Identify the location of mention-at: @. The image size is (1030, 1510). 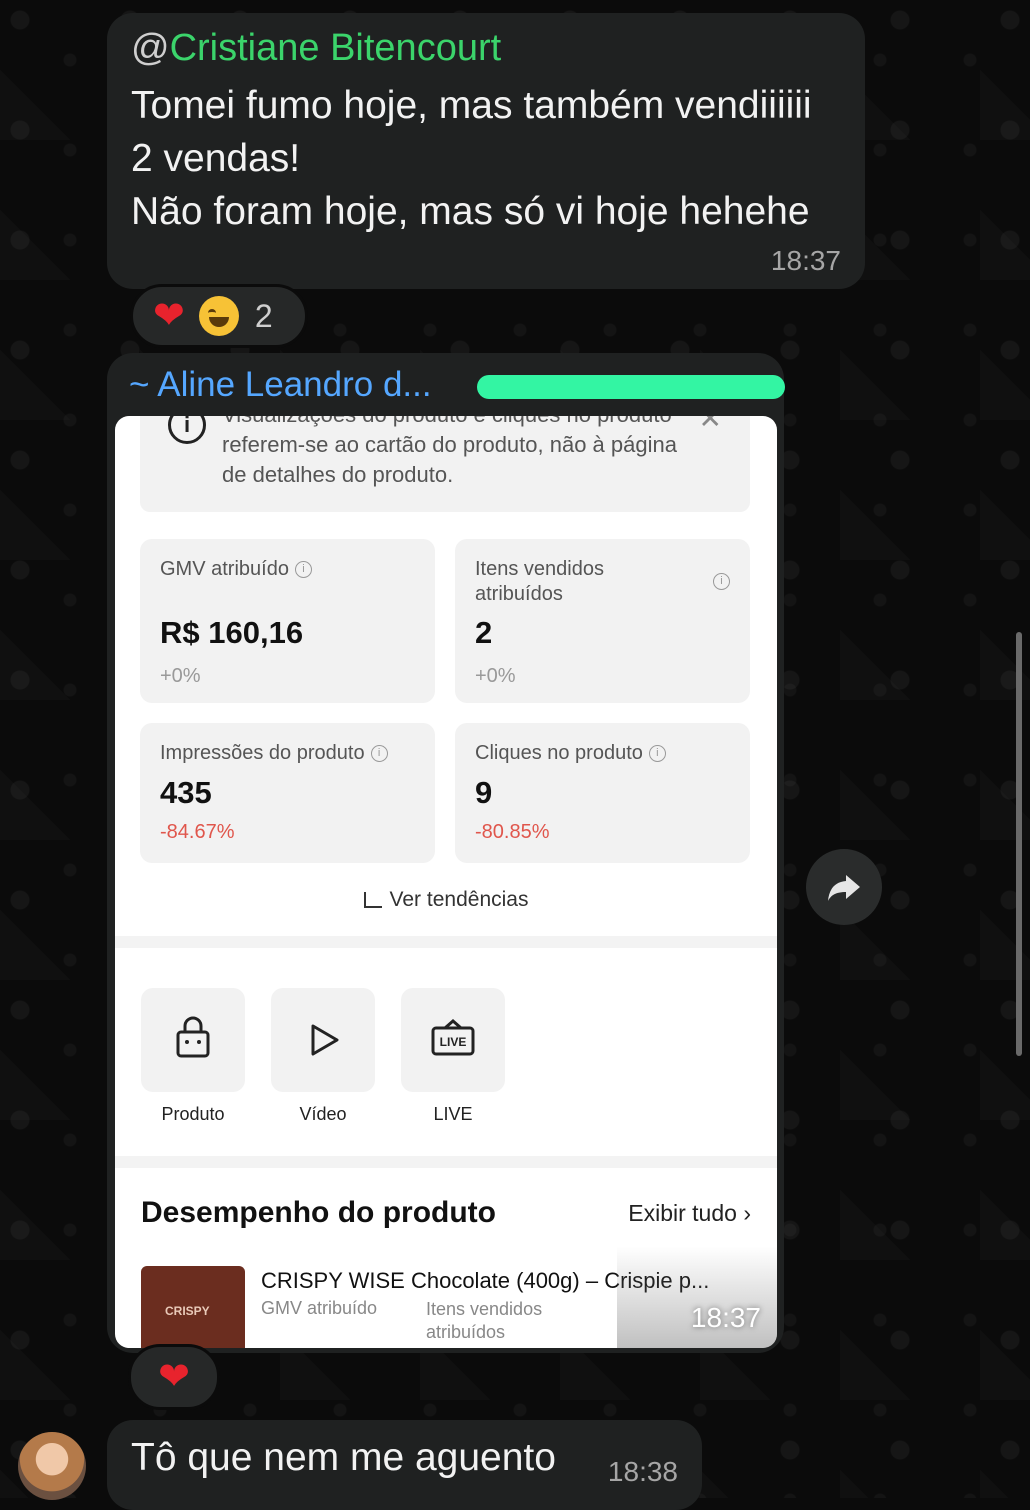
(150, 48).